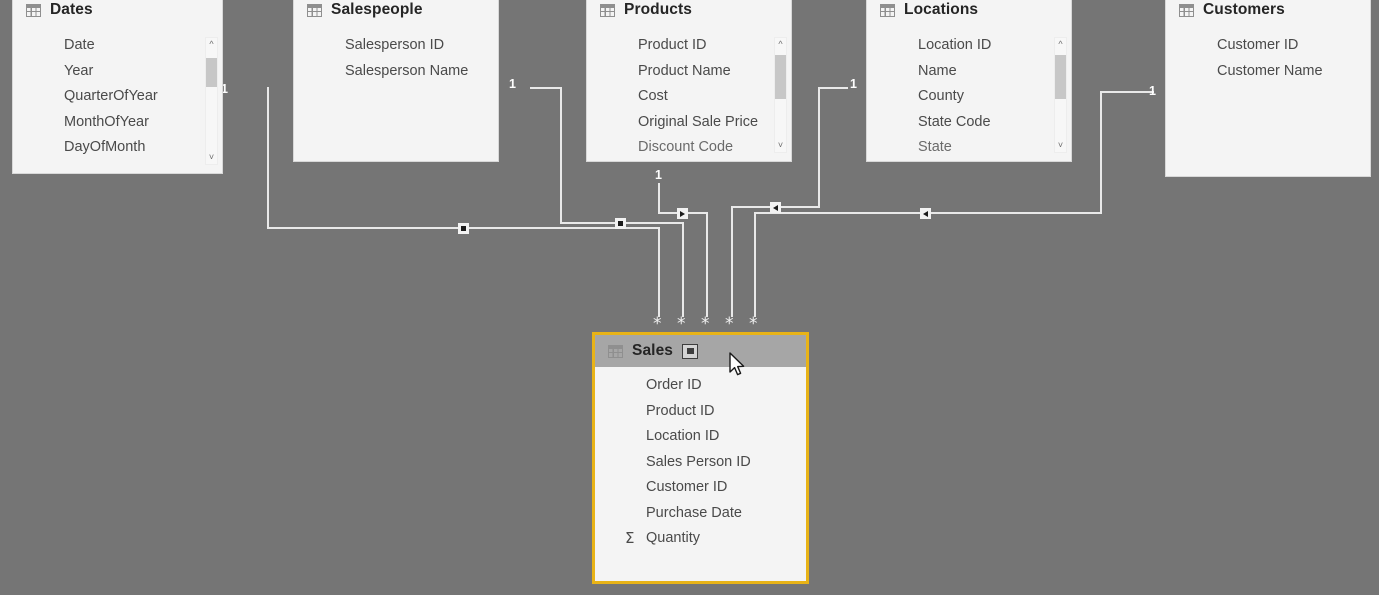 The height and width of the screenshot is (595, 1379). I want to click on field-row: Discount Code, so click(689, 148).